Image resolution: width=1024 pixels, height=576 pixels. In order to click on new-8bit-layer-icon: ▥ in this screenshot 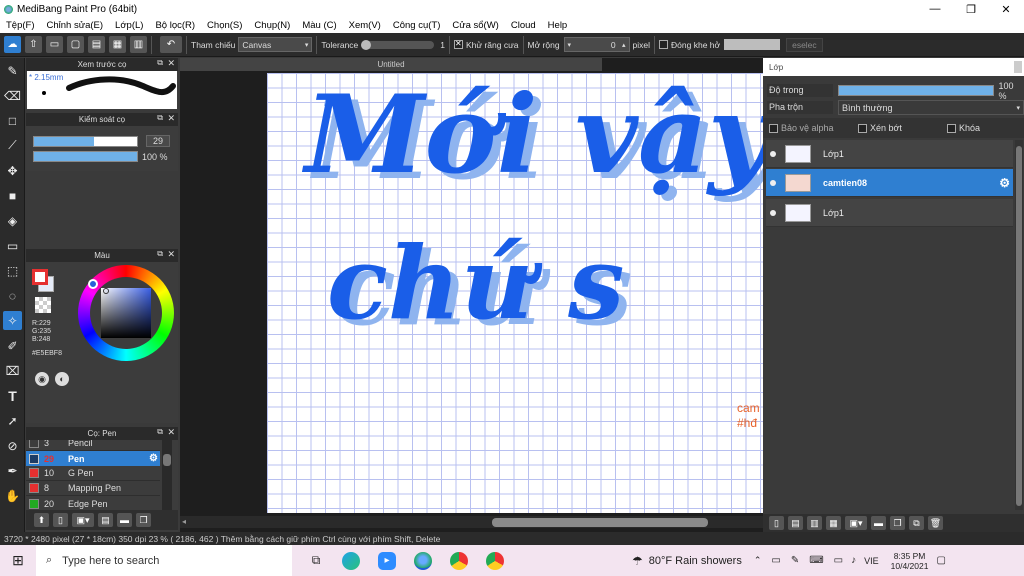, I will do `click(814, 523)`.